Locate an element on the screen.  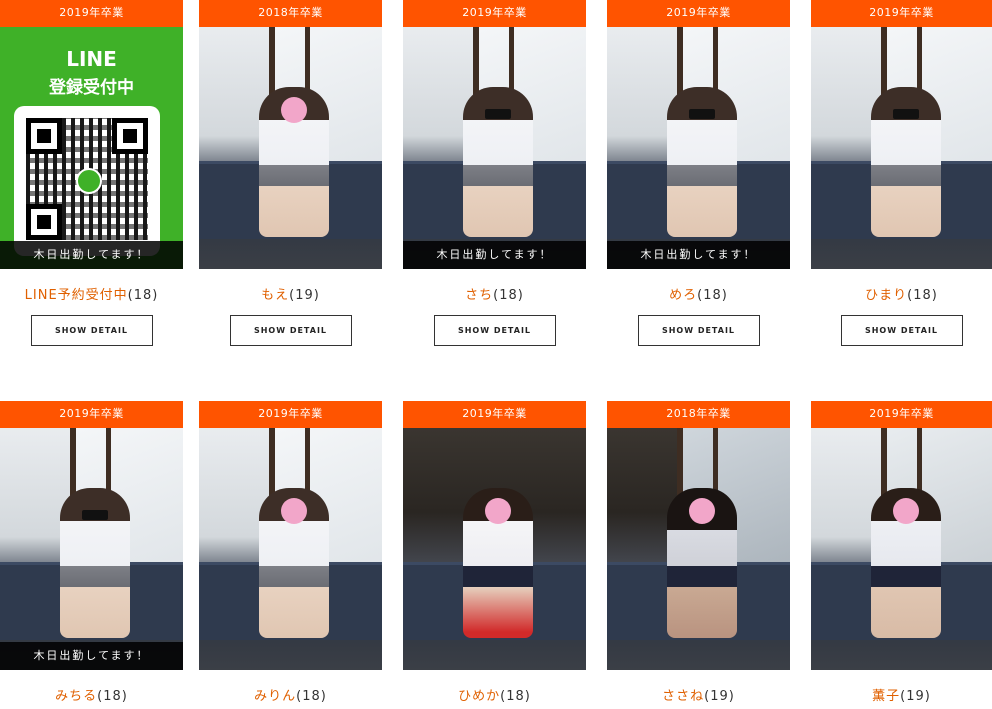
profile-card: 2019年卒業 木日出勤してます！ めろ(18) SHOW DETAIL is located at coordinates (698, 173).